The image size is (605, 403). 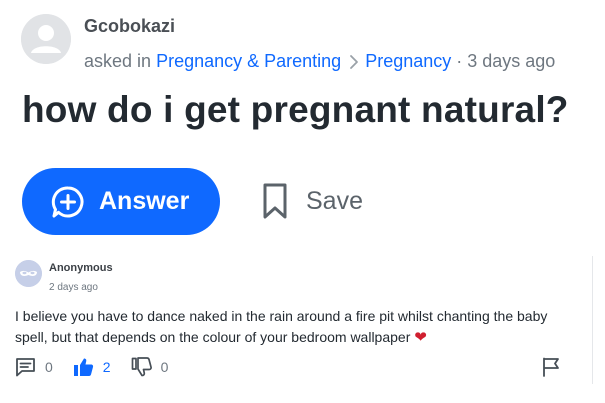 I want to click on thumbs-up-button: 2, so click(x=92, y=367).